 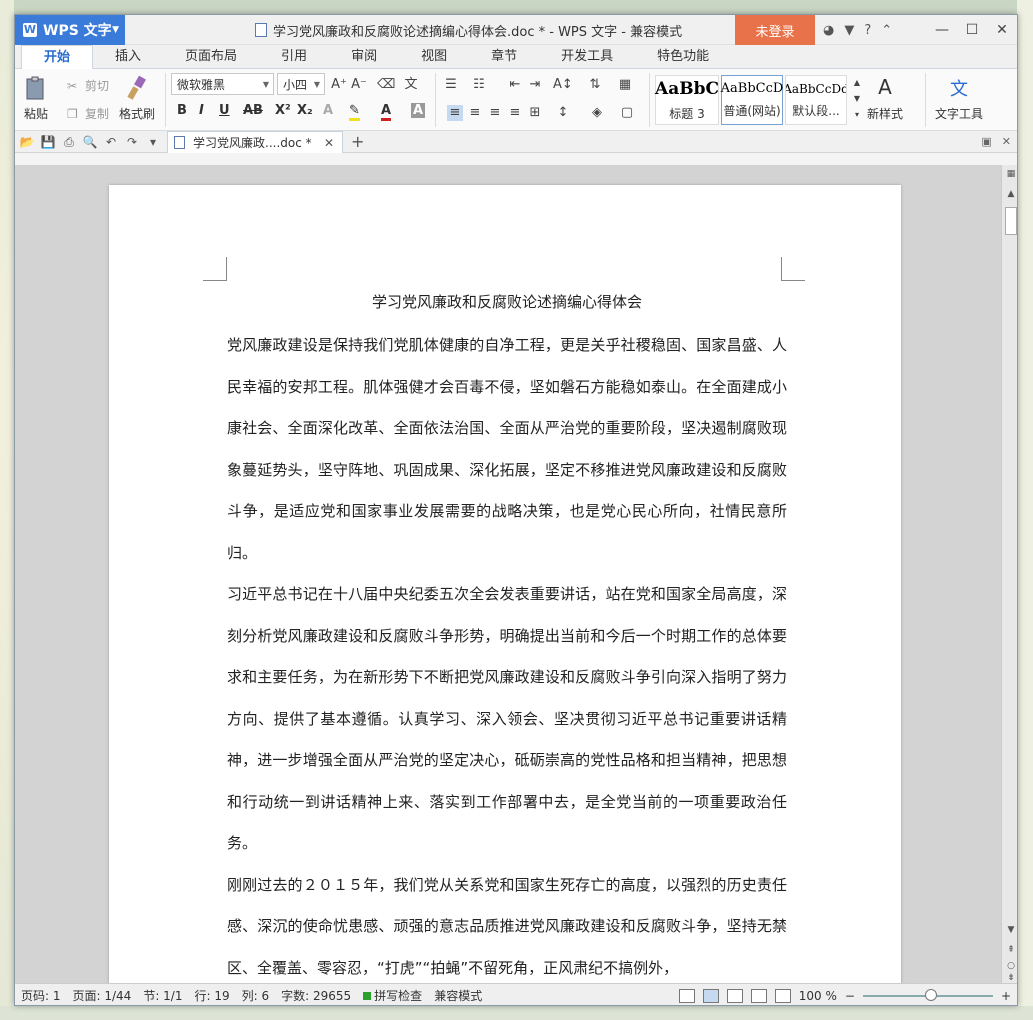 What do you see at coordinates (597, 113) in the screenshot?
I see `shading-icon: ◈` at bounding box center [597, 113].